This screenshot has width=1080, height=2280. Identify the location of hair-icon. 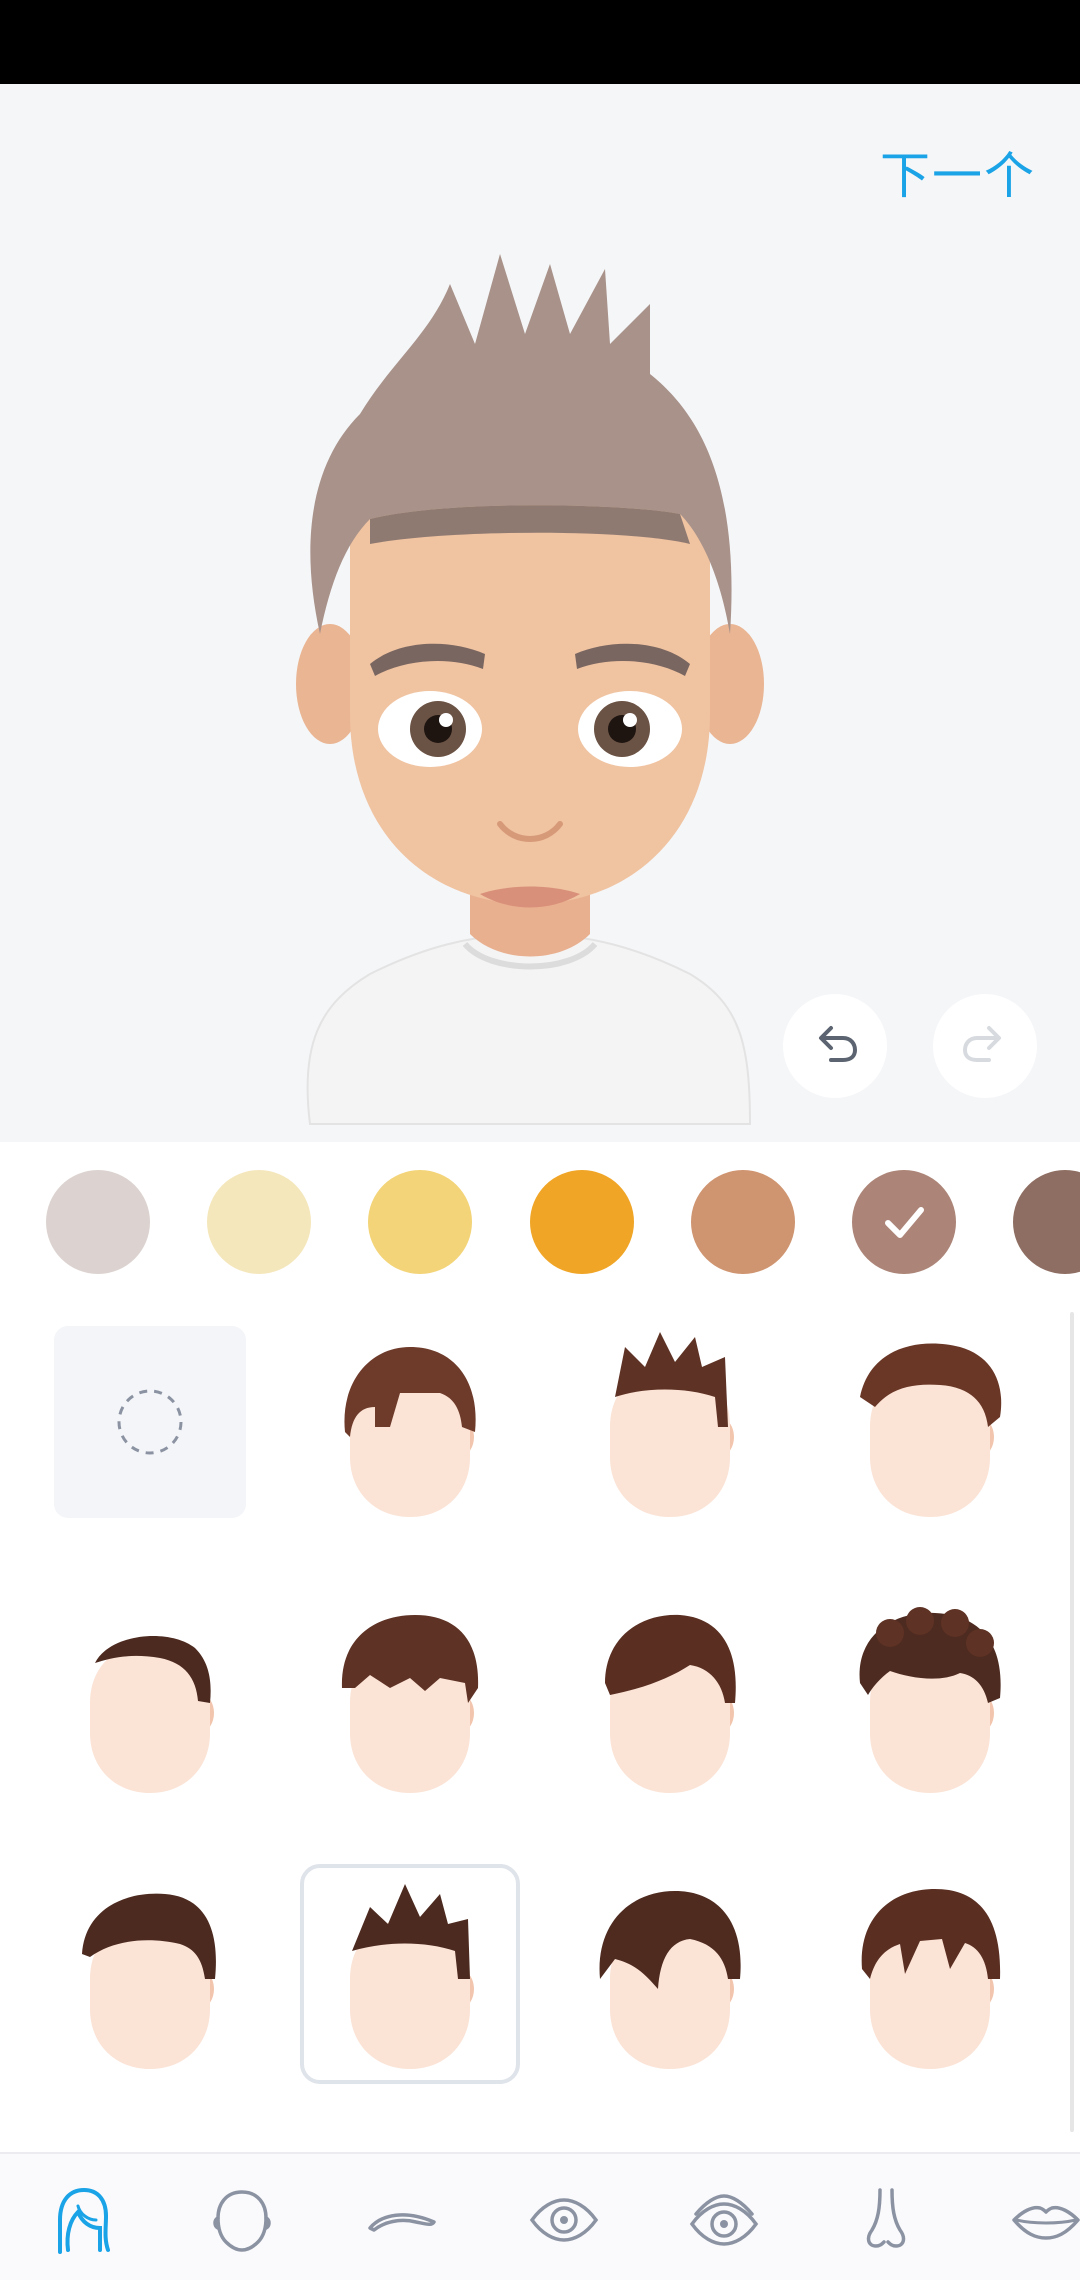
(84, 2220).